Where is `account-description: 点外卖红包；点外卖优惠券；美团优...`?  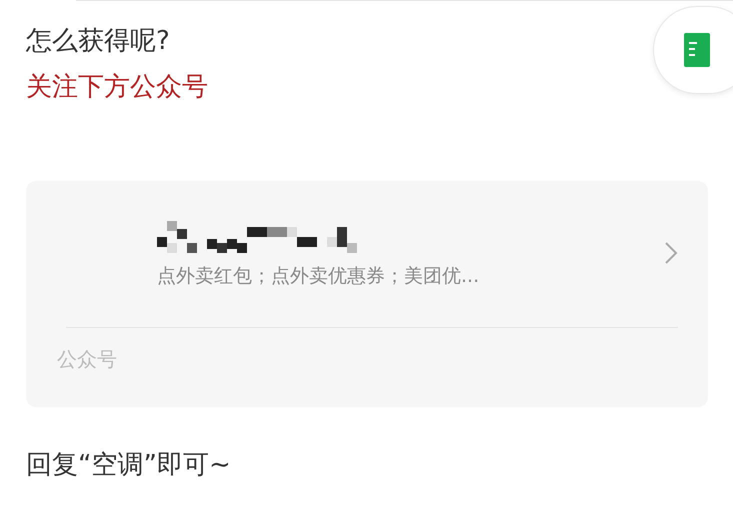
account-description: 点外卖红包；点外卖优惠券；美团优... is located at coordinates (318, 276).